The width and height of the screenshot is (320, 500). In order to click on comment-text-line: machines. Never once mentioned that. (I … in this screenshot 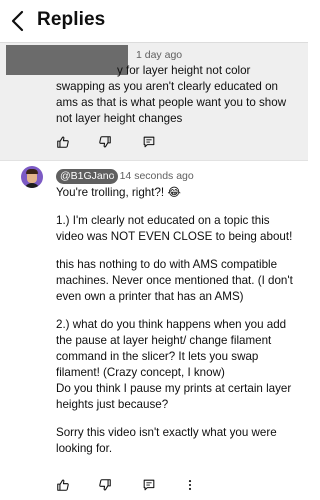, I will do `click(174, 280)`.